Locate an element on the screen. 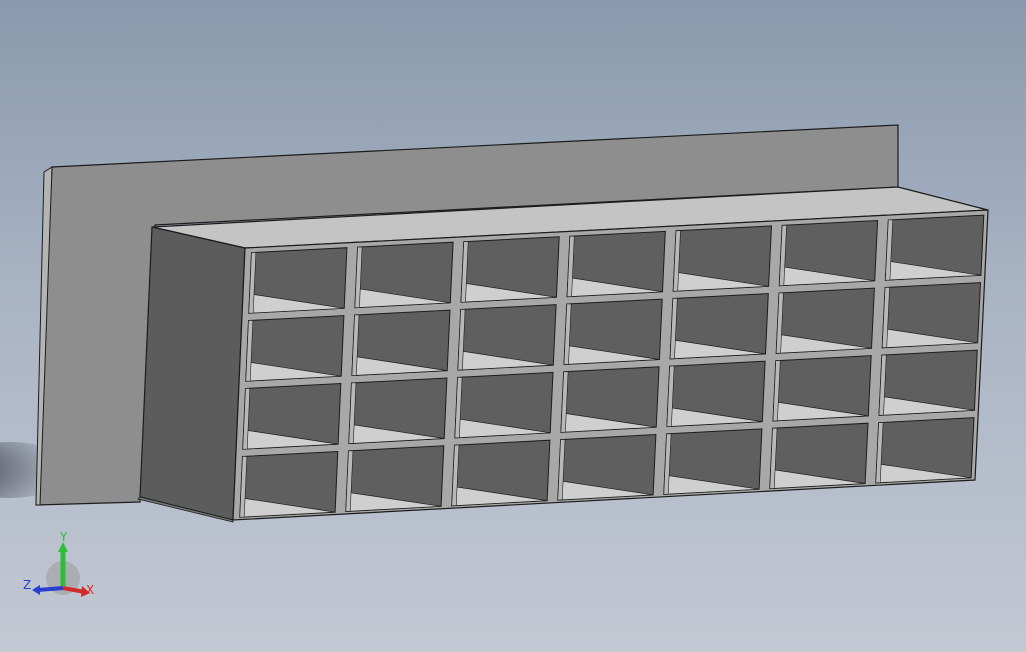 Image resolution: width=1026 pixels, height=652 pixels. view-orientation-triad: Y X Z is located at coordinates (58, 570).